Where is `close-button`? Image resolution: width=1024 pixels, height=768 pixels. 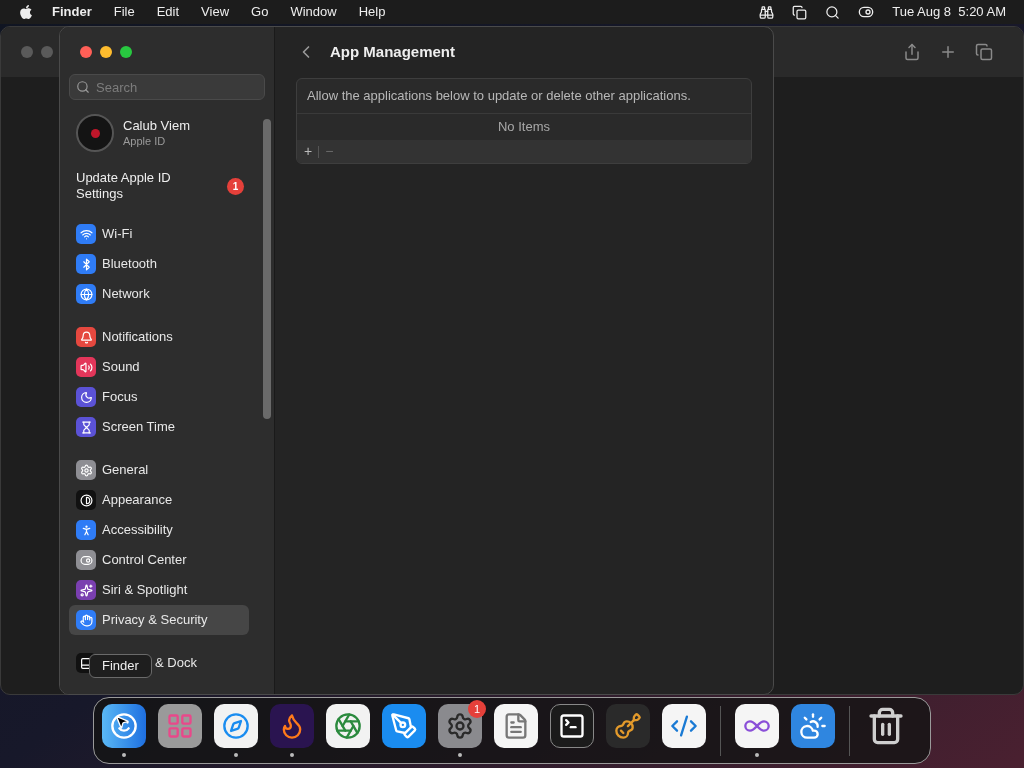
close-button is located at coordinates (86, 52).